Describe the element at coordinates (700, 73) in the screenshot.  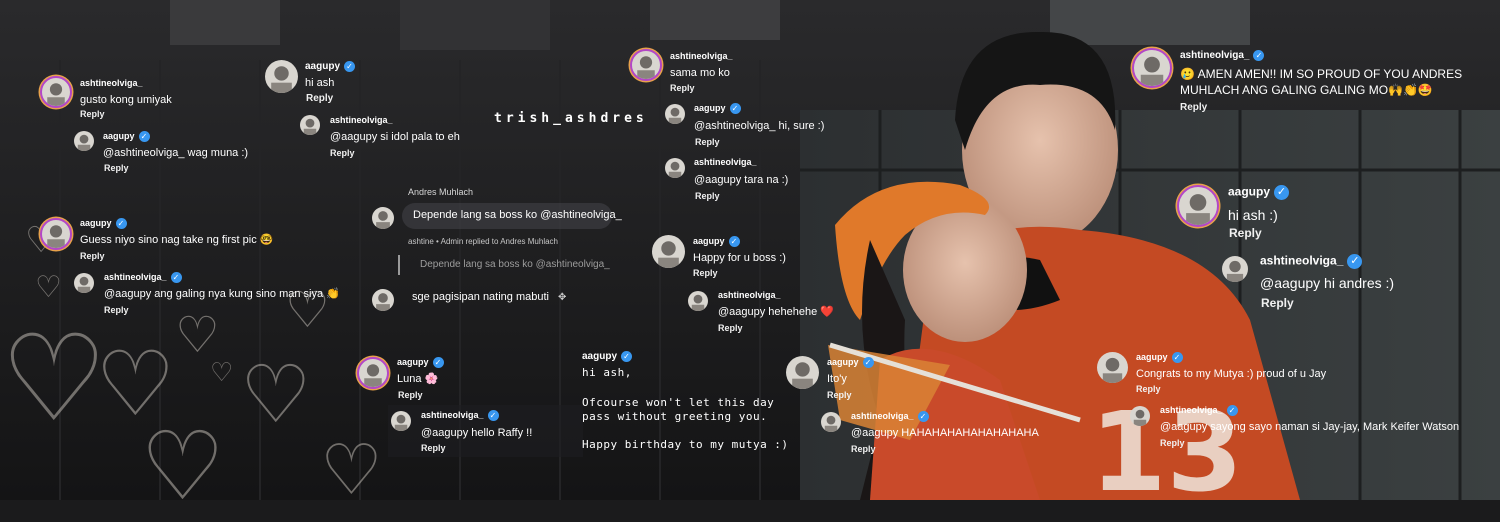
I see `comment-text: sama mo ko` at that location.